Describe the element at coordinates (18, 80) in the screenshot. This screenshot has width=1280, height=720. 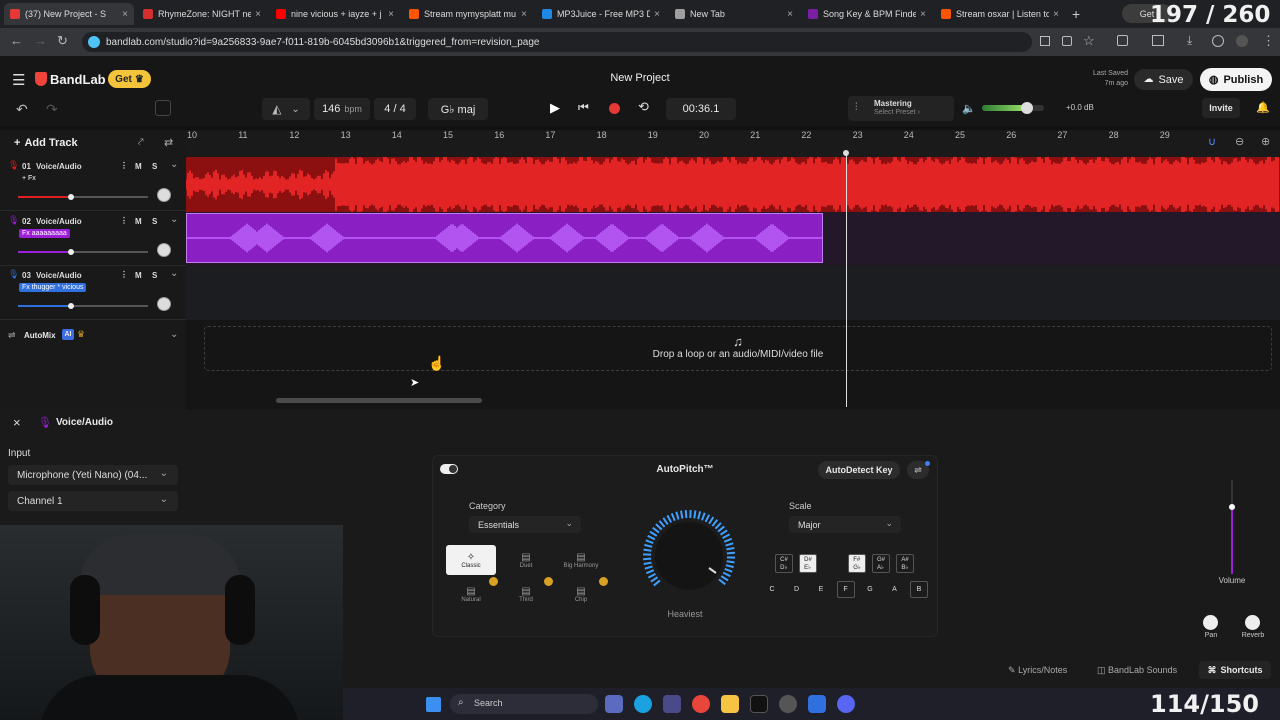
I see `hamburger-icon: ☰` at that location.